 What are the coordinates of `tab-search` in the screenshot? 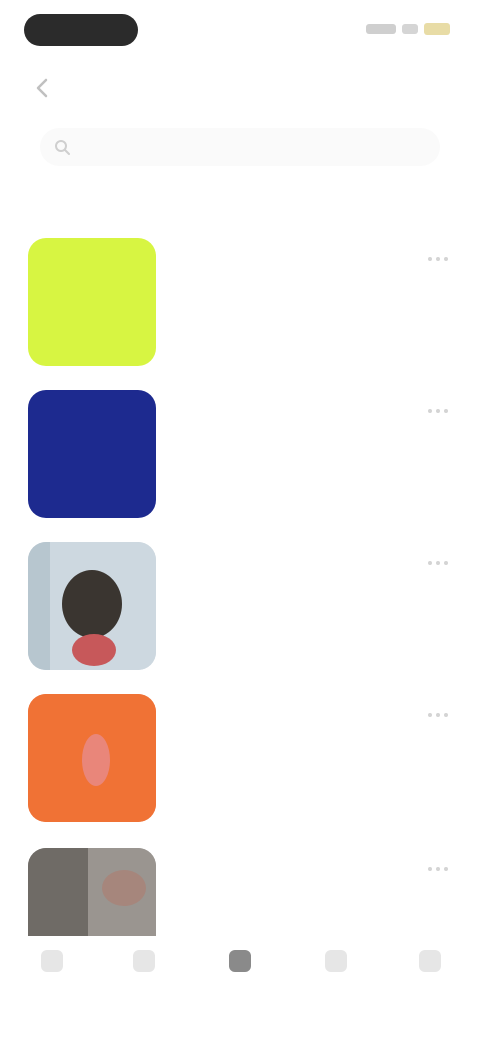 It's located at (144, 975).